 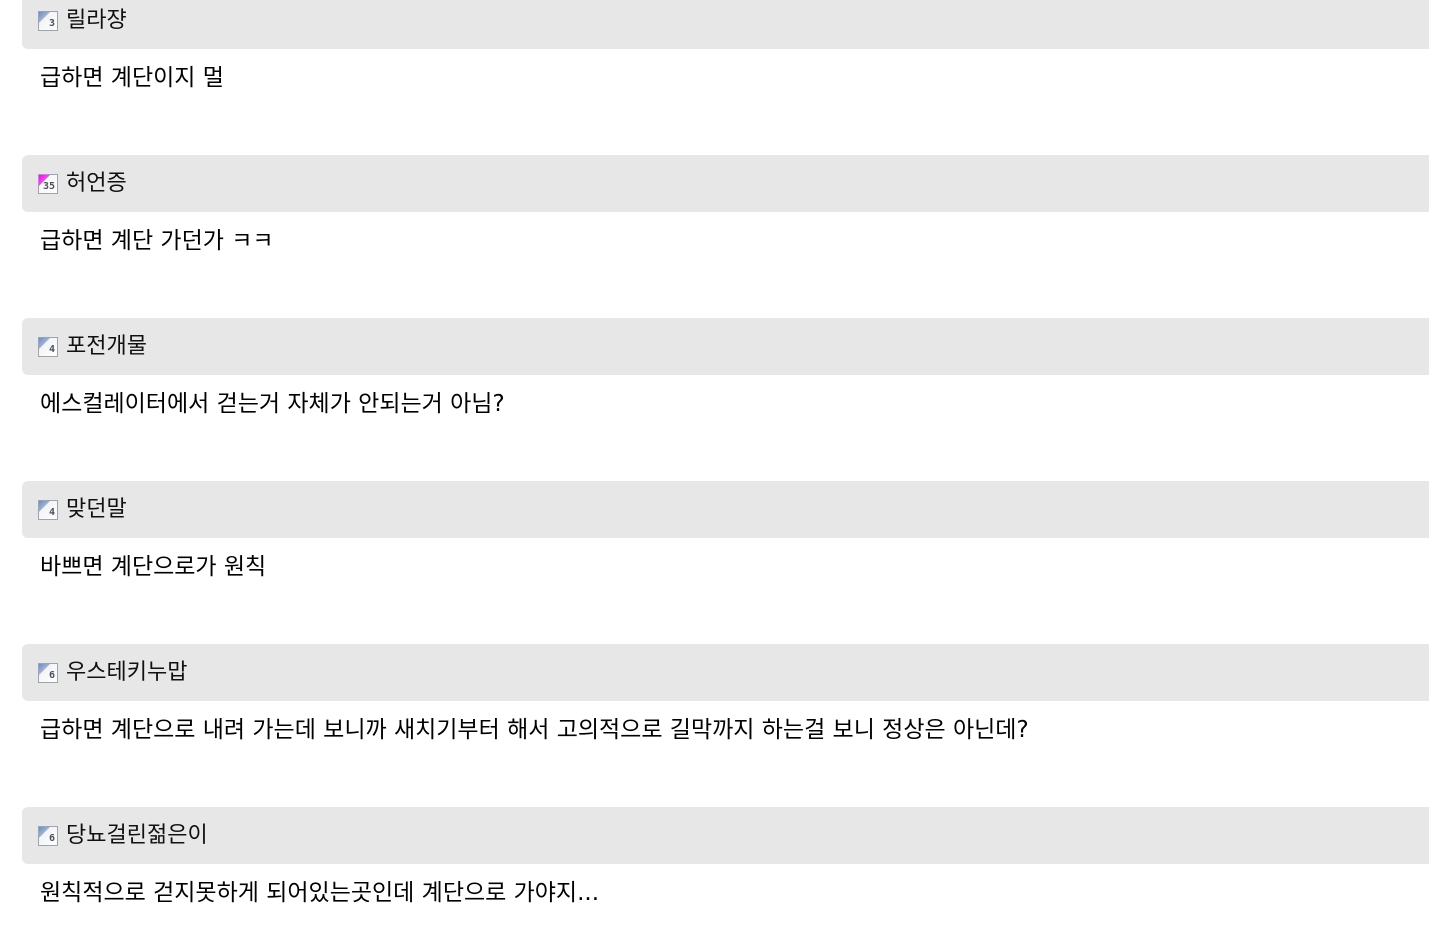 What do you see at coordinates (137, 835) in the screenshot?
I see `nickname: 당뇨걸린젊은이` at bounding box center [137, 835].